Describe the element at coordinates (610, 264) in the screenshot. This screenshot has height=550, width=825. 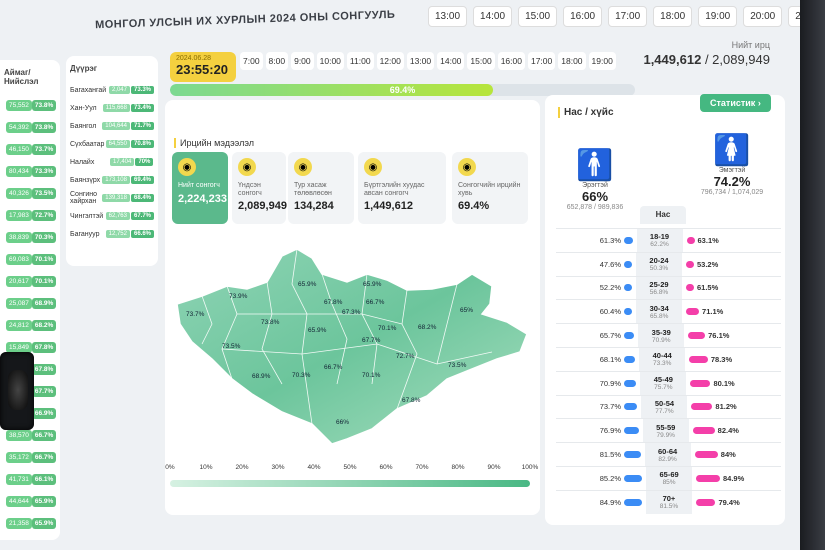
I see `male-age-pct: 47.6%` at that location.